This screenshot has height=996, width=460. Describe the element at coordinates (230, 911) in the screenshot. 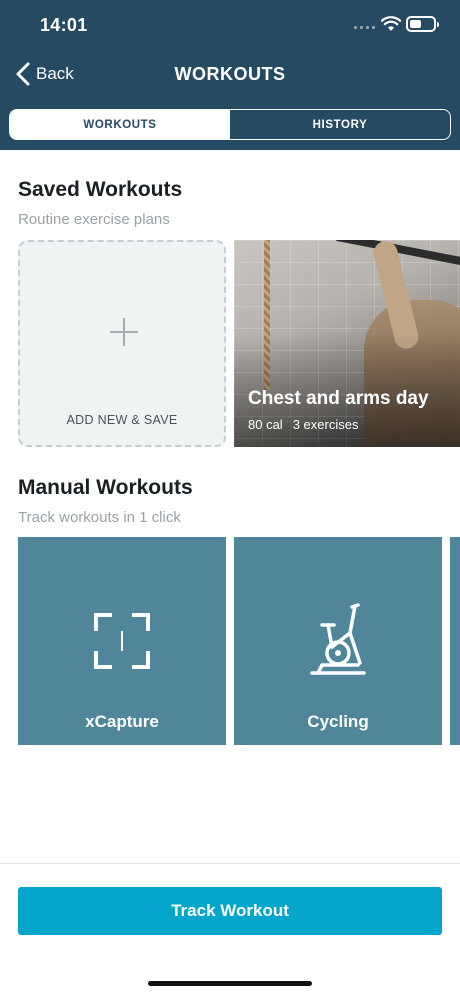

I see `track-workout-button: Track Workout` at that location.